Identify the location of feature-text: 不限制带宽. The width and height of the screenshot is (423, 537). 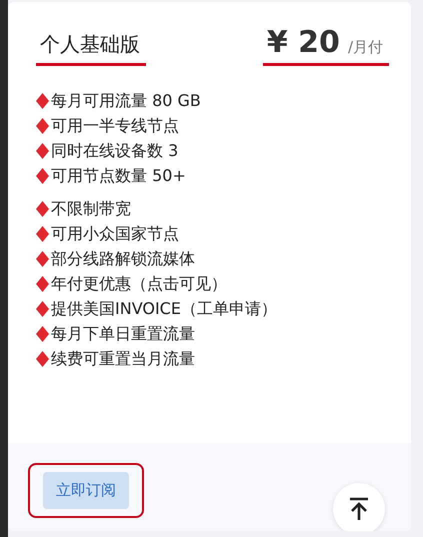
(91, 209).